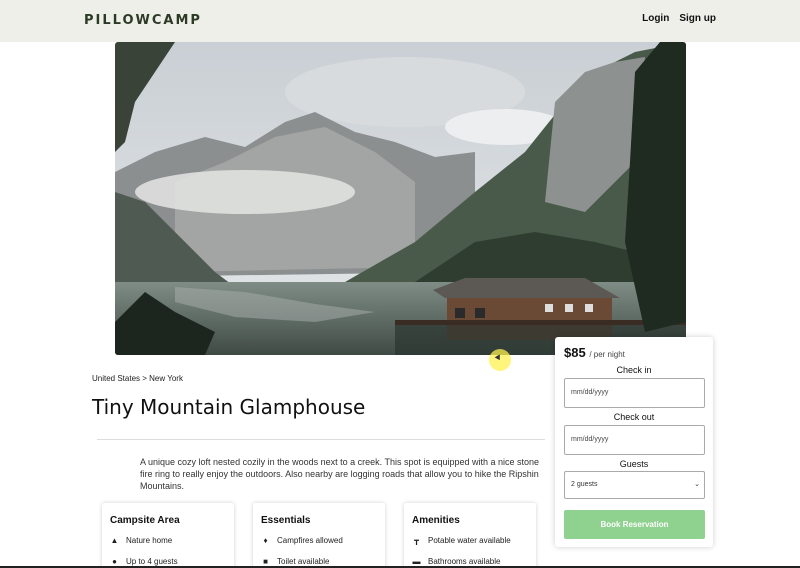  I want to click on card-item: ┳ Potable water available, so click(470, 540).